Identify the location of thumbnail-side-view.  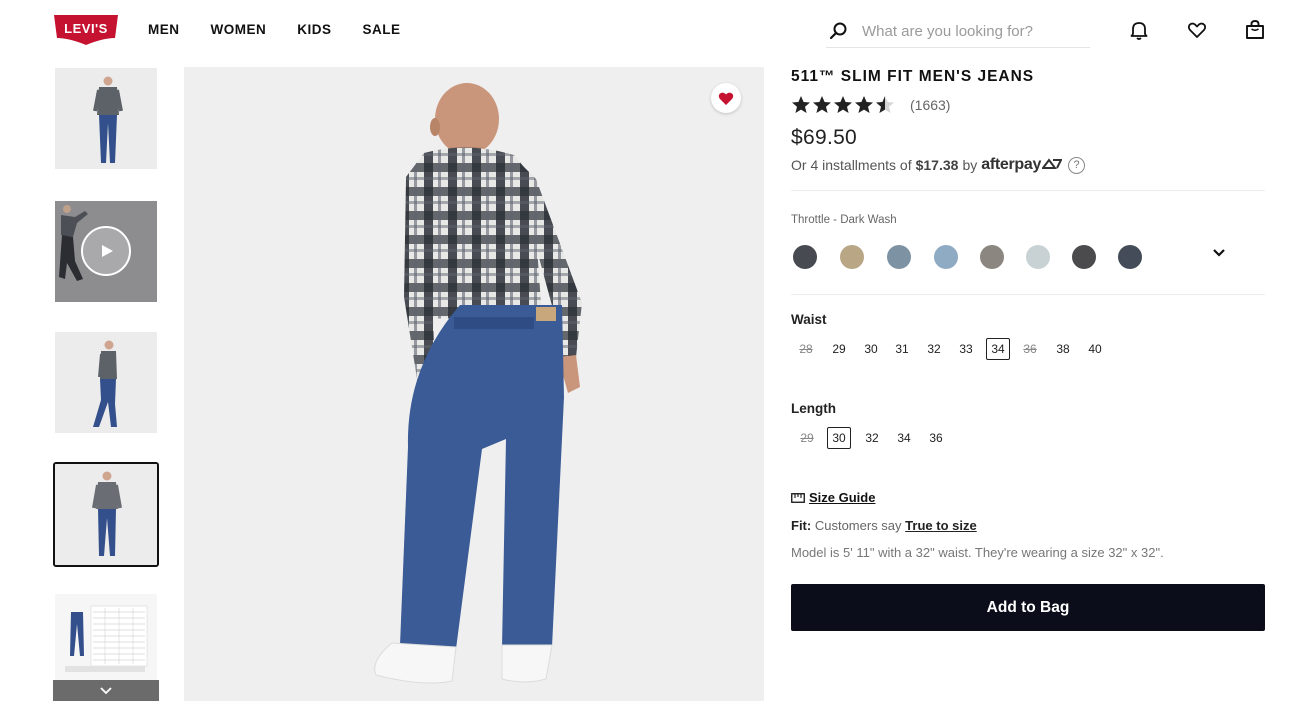
(106, 382).